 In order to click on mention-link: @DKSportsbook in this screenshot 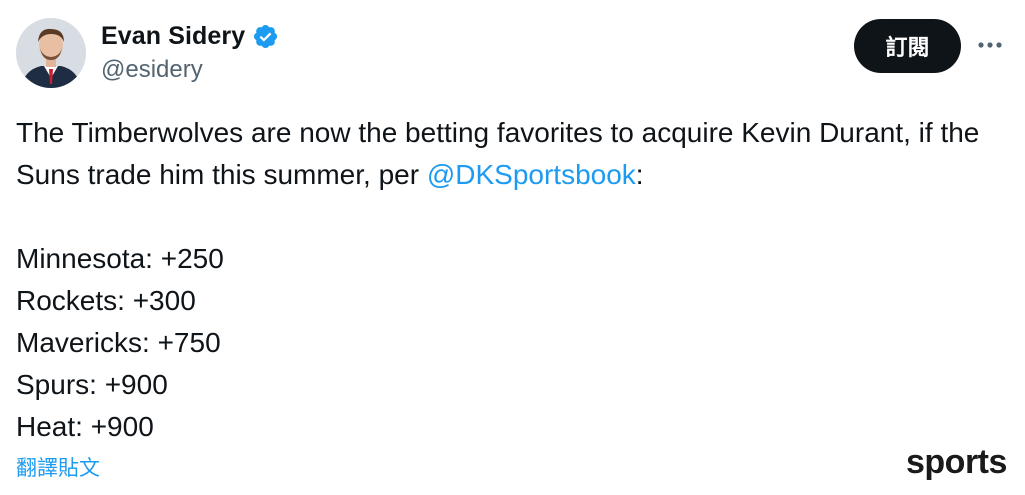, I will do `click(531, 174)`.